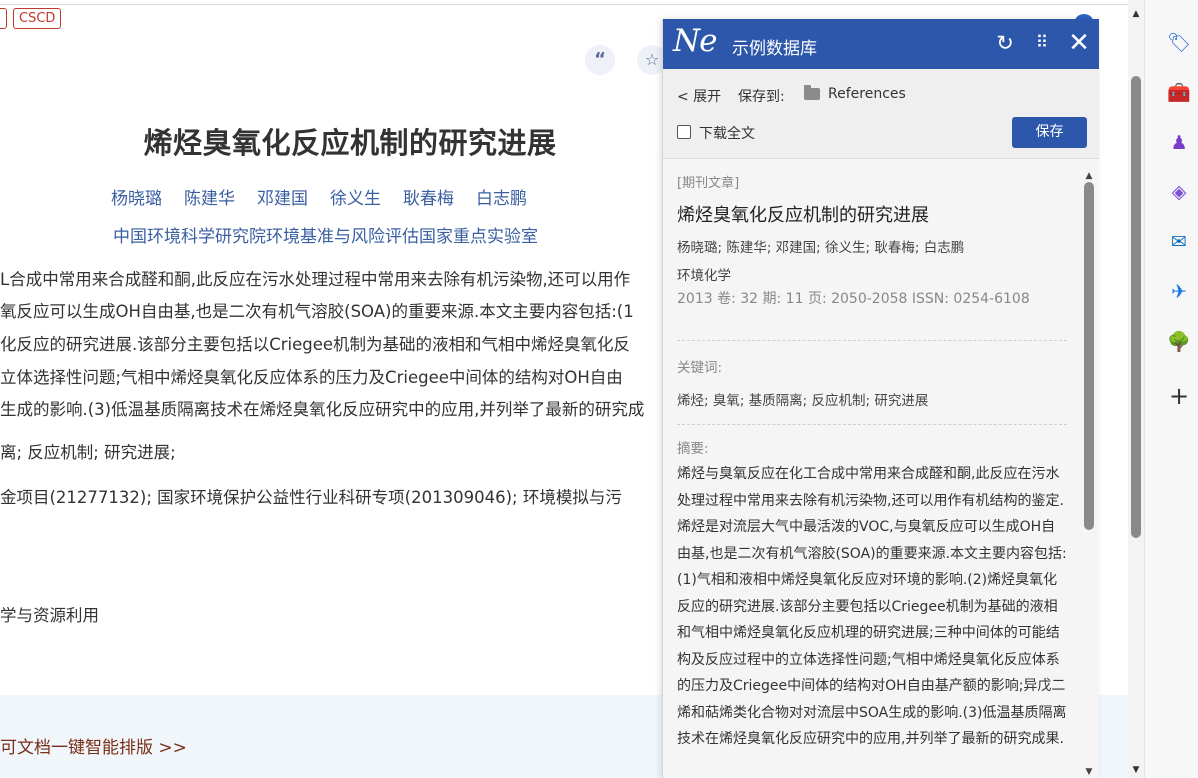  I want to click on author-link: 陈建华, so click(209, 196).